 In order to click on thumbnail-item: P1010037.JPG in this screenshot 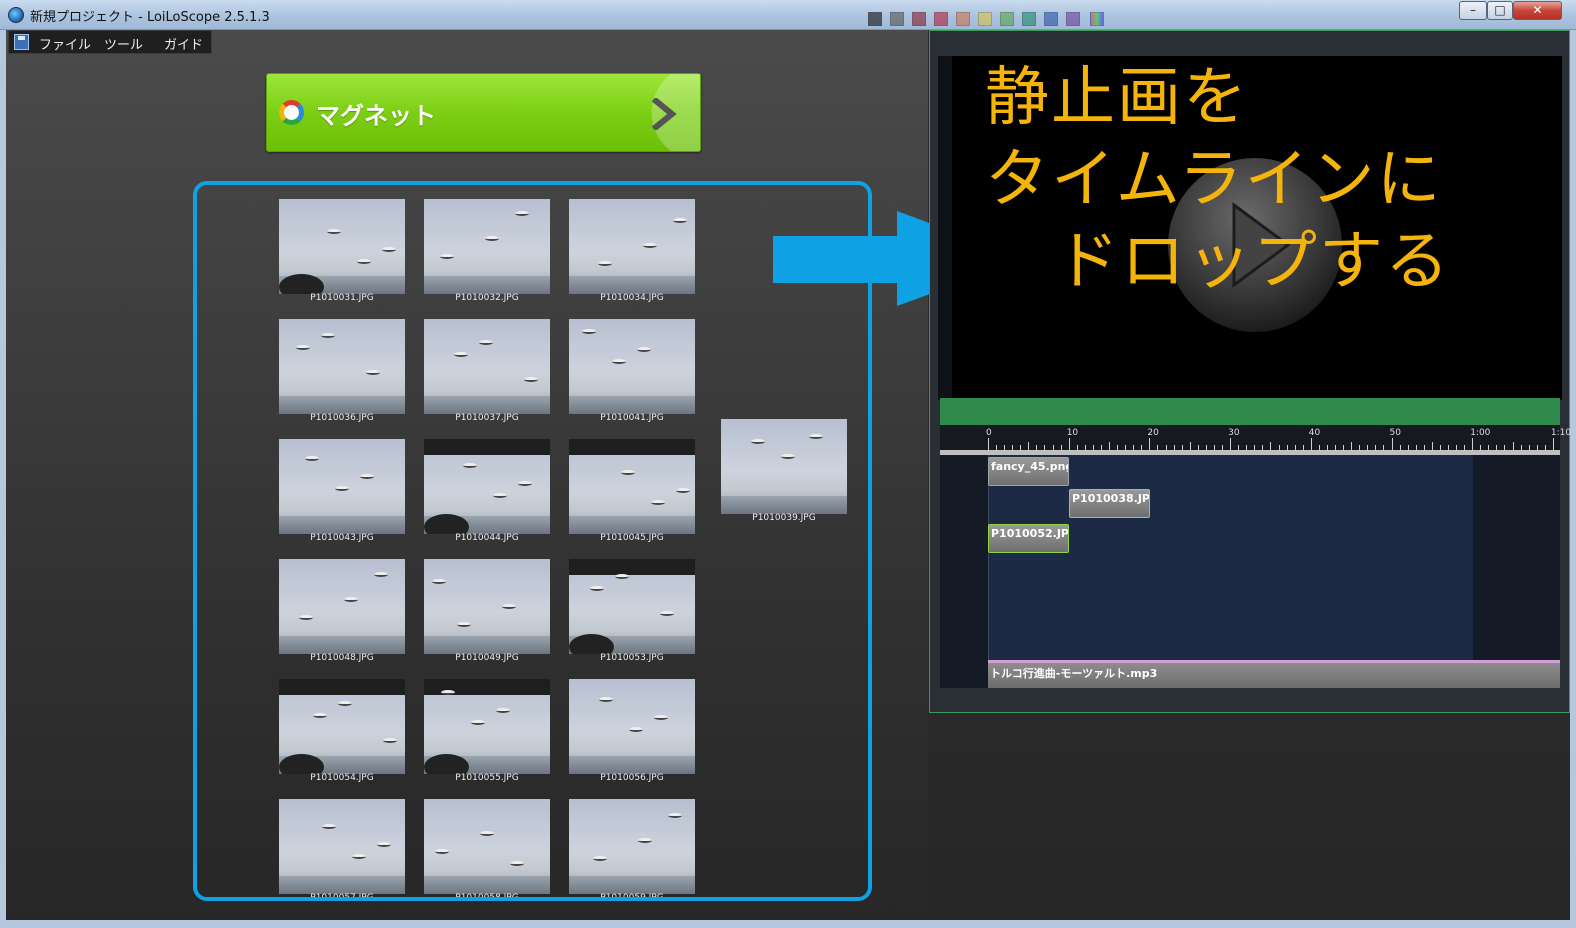, I will do `click(487, 373)`.